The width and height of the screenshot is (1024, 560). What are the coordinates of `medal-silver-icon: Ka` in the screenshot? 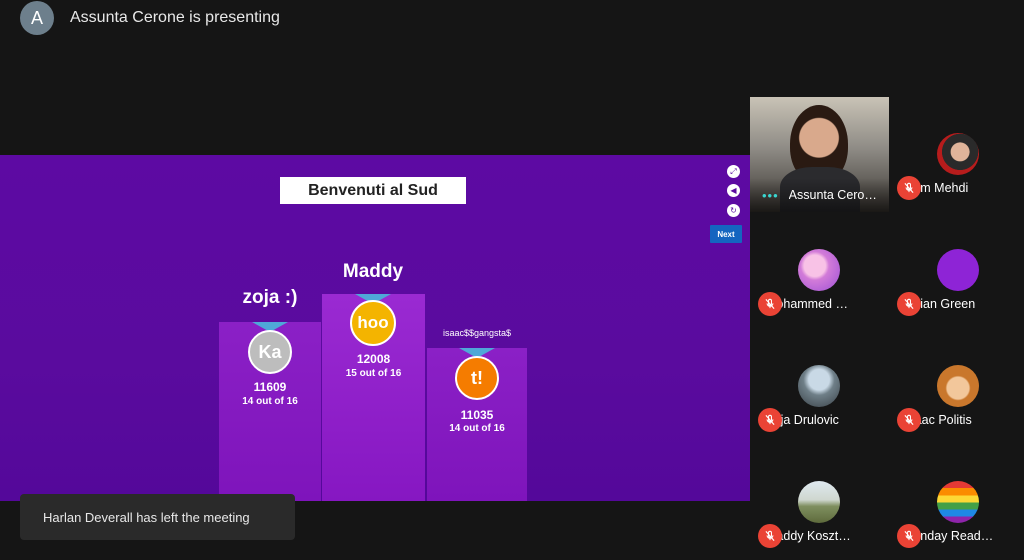 It's located at (270, 352).